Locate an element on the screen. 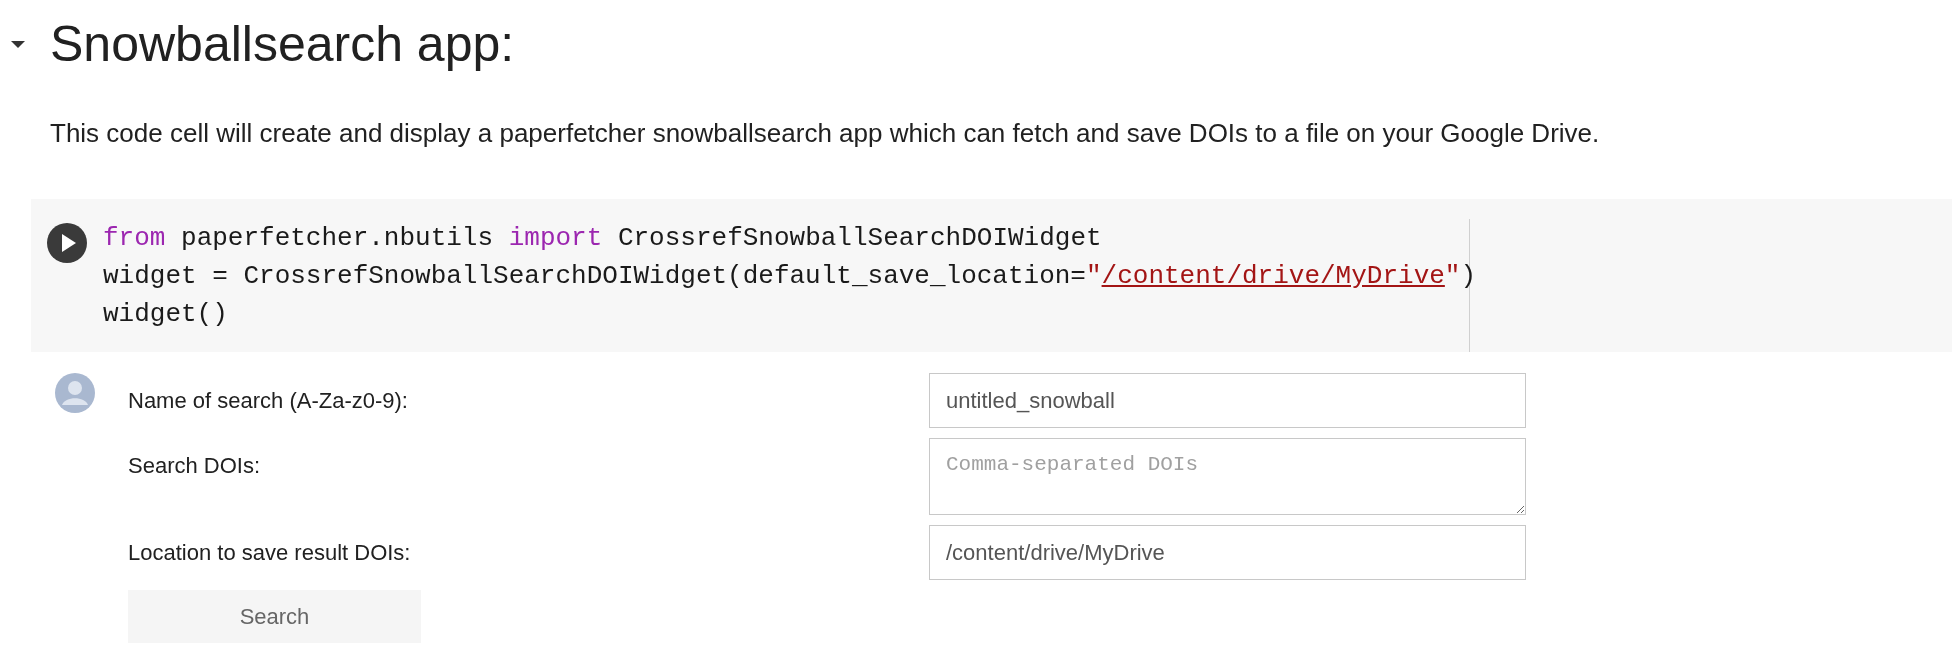 Image resolution: width=1952 pixels, height=660 pixels. field-label: Name of search (A-Za-z0-9): is located at coordinates (268, 401).